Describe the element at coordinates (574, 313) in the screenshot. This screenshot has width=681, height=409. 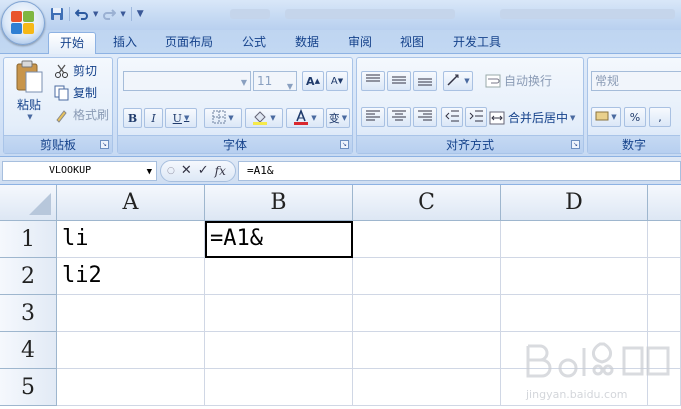
I see `cell-d3` at that location.